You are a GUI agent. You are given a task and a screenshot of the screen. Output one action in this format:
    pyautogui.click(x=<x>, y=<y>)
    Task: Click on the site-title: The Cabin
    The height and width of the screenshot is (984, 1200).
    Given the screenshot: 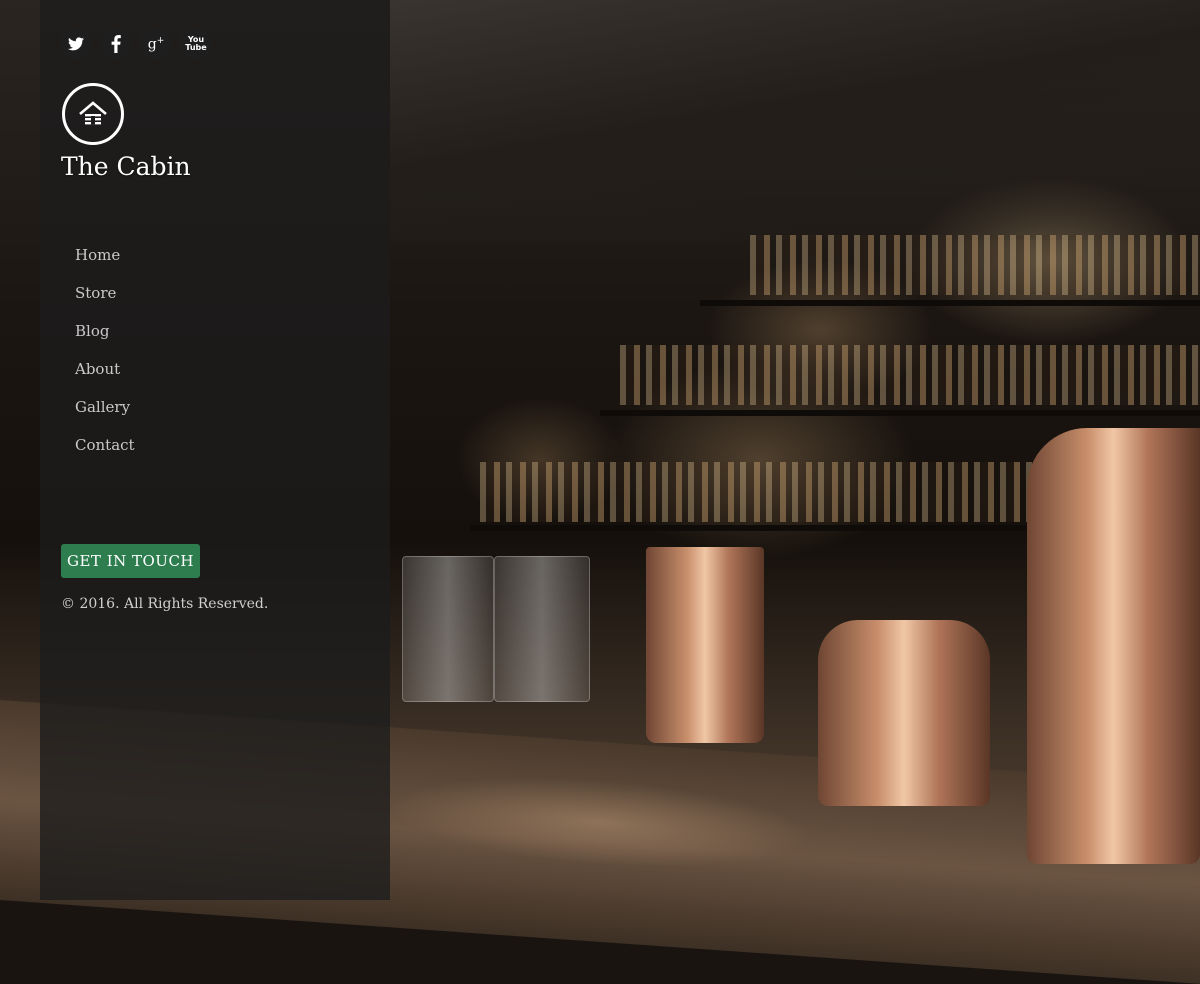 What is the action you would take?
    pyautogui.click(x=126, y=166)
    